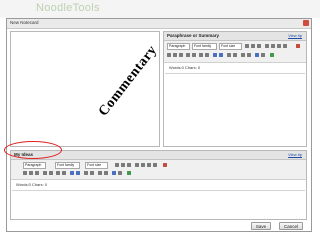  What do you see at coordinates (178, 46) in the screenshot?
I see `paraphrase-format-select: Paragraph` at bounding box center [178, 46].